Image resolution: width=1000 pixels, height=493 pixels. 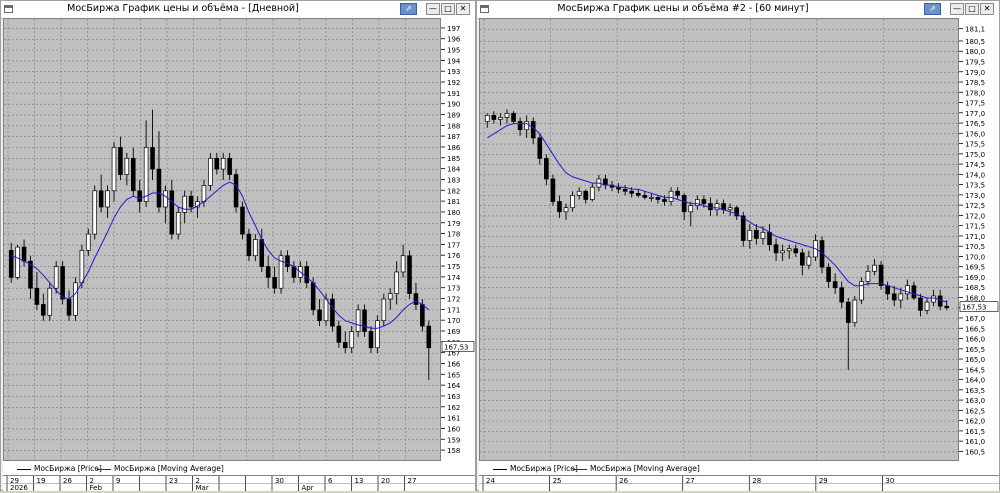 What do you see at coordinates (169, 468) in the screenshot?
I see `legend-moving-average-label: МосБиржа [Moving Average]` at bounding box center [169, 468].